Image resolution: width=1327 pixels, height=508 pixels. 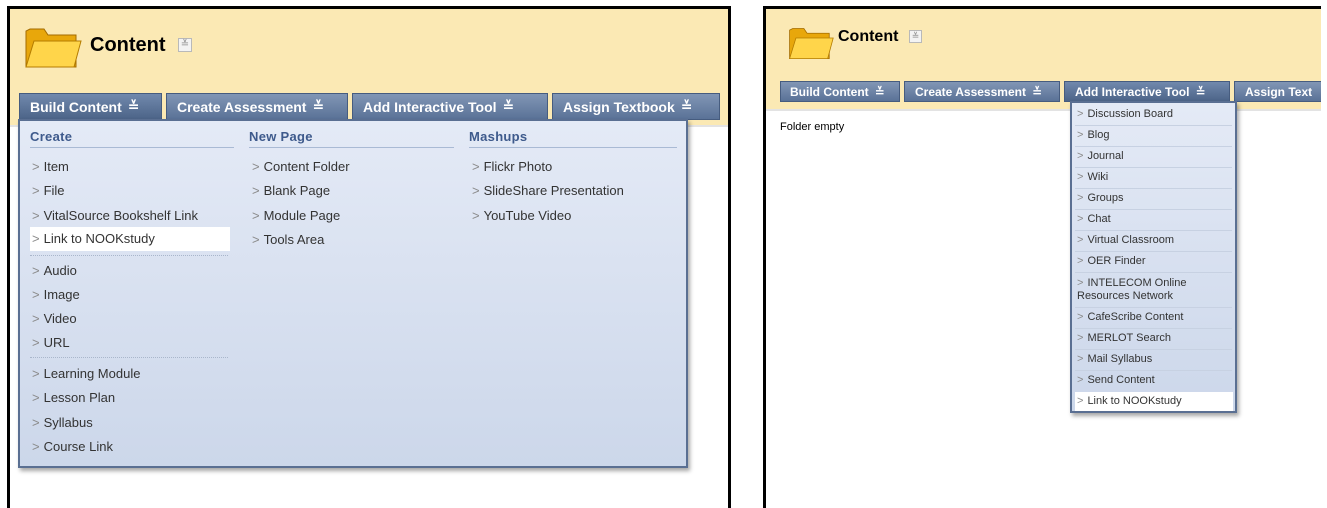 I want to click on menu-item-vitalsource: > VitalSource Bookshelf Link, so click(x=115, y=215).